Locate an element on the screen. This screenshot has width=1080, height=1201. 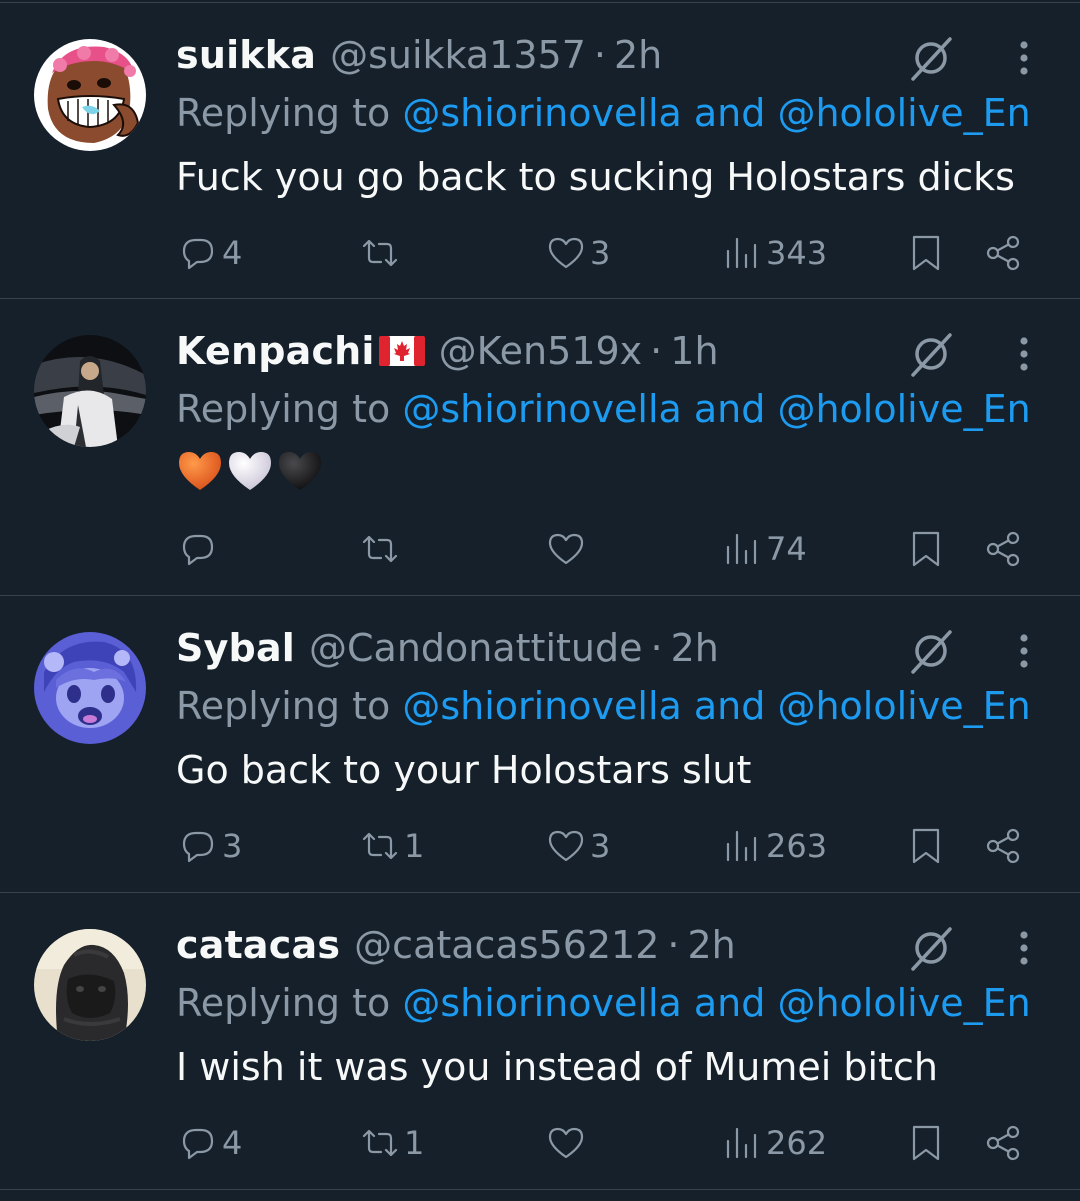
reply-button: 3 is located at coordinates (209, 846).